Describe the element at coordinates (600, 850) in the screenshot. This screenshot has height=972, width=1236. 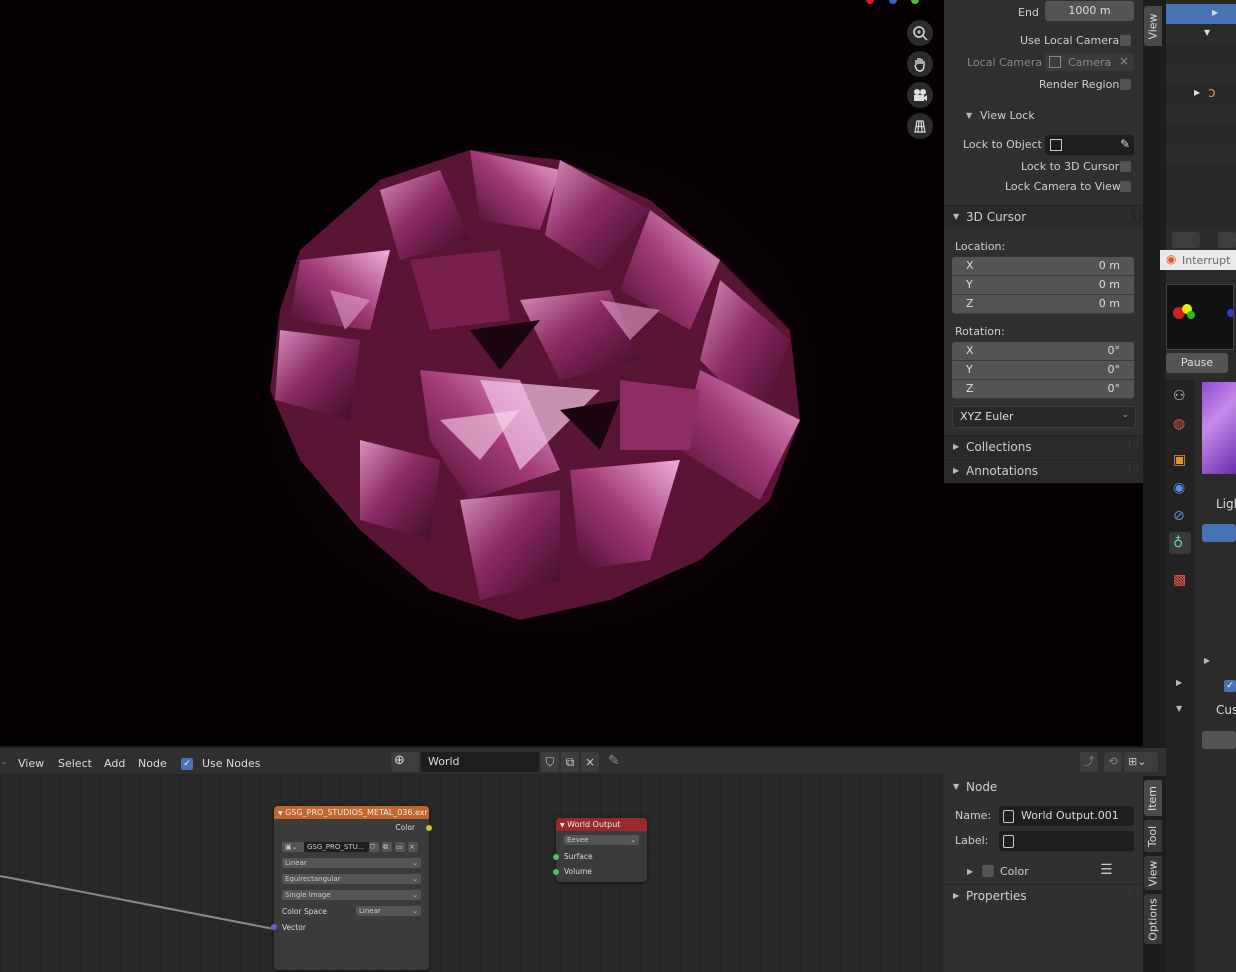
I see `world-output-node: ▼ World Output Eevee ⌄ Surface Volume` at that location.